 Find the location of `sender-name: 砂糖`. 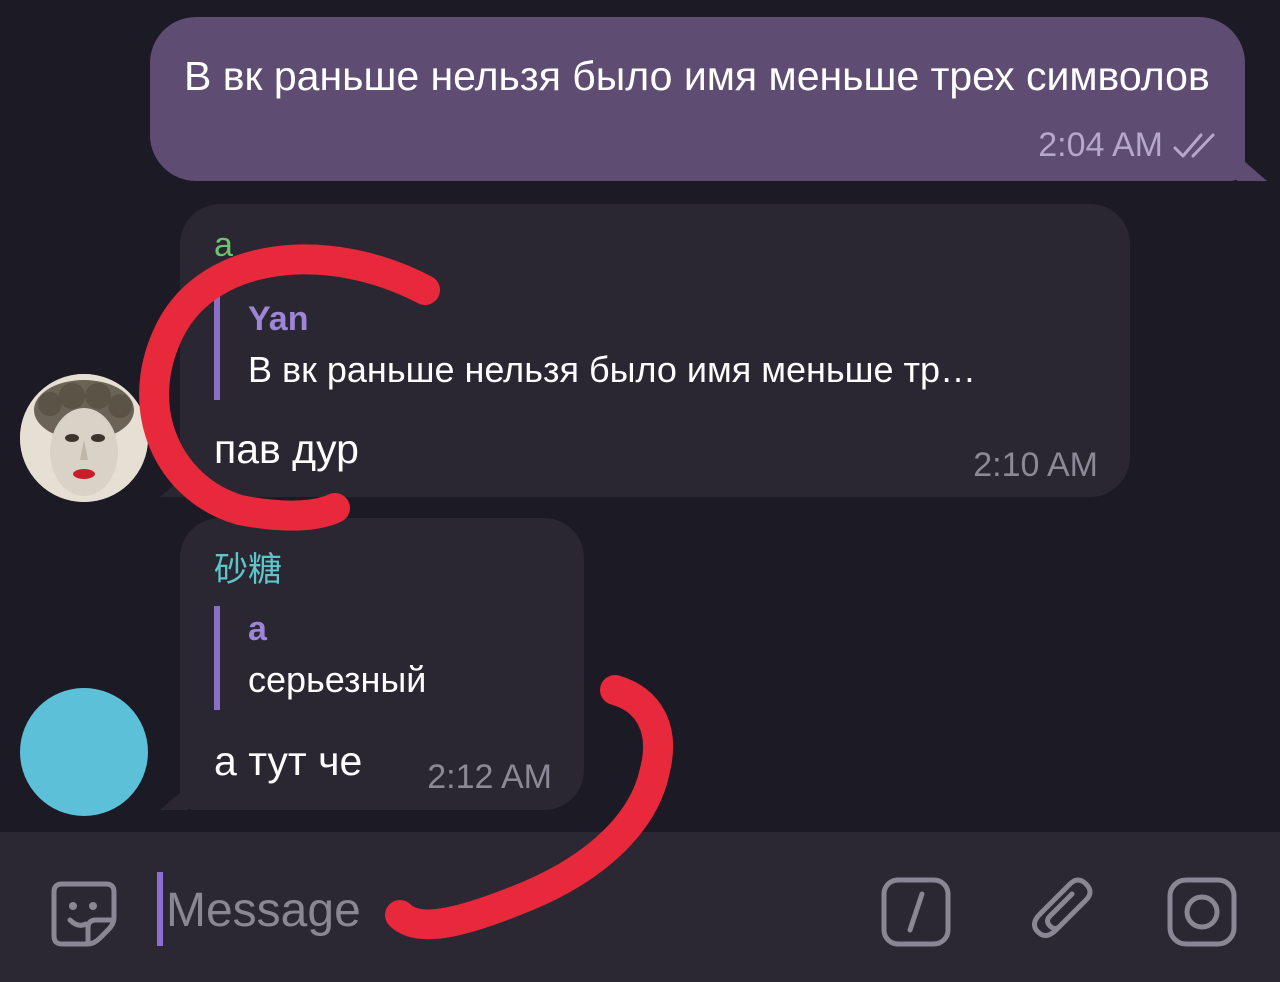

sender-name: 砂糖 is located at coordinates (248, 566).